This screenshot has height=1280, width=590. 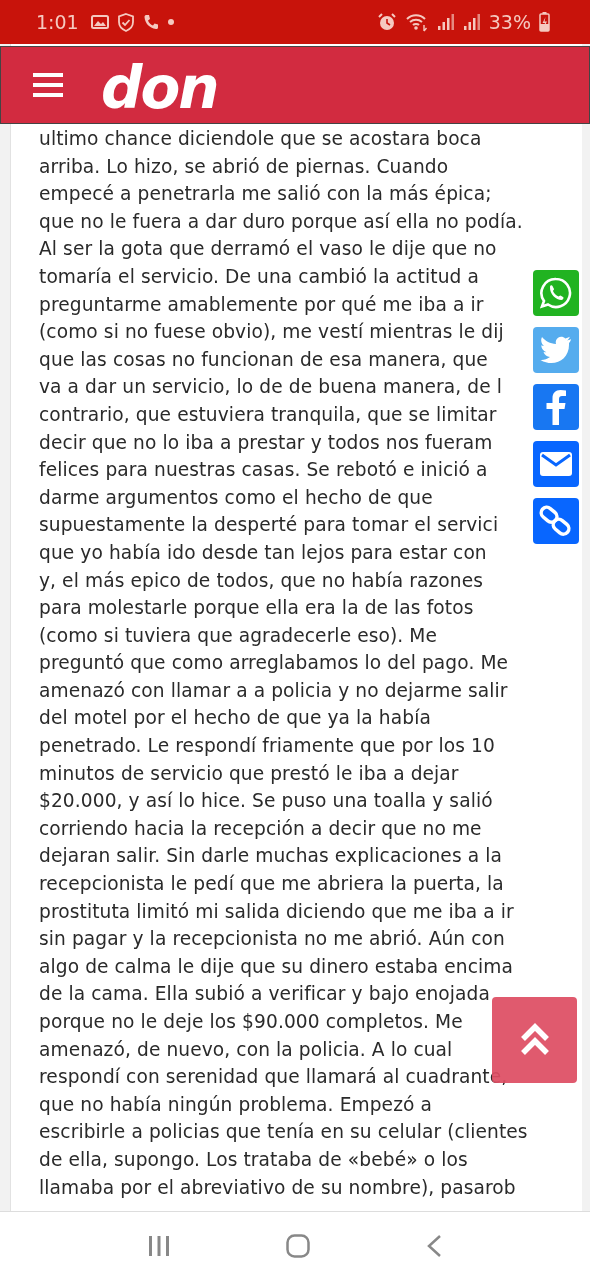 I want to click on twitter-share-button, so click(x=556, y=350).